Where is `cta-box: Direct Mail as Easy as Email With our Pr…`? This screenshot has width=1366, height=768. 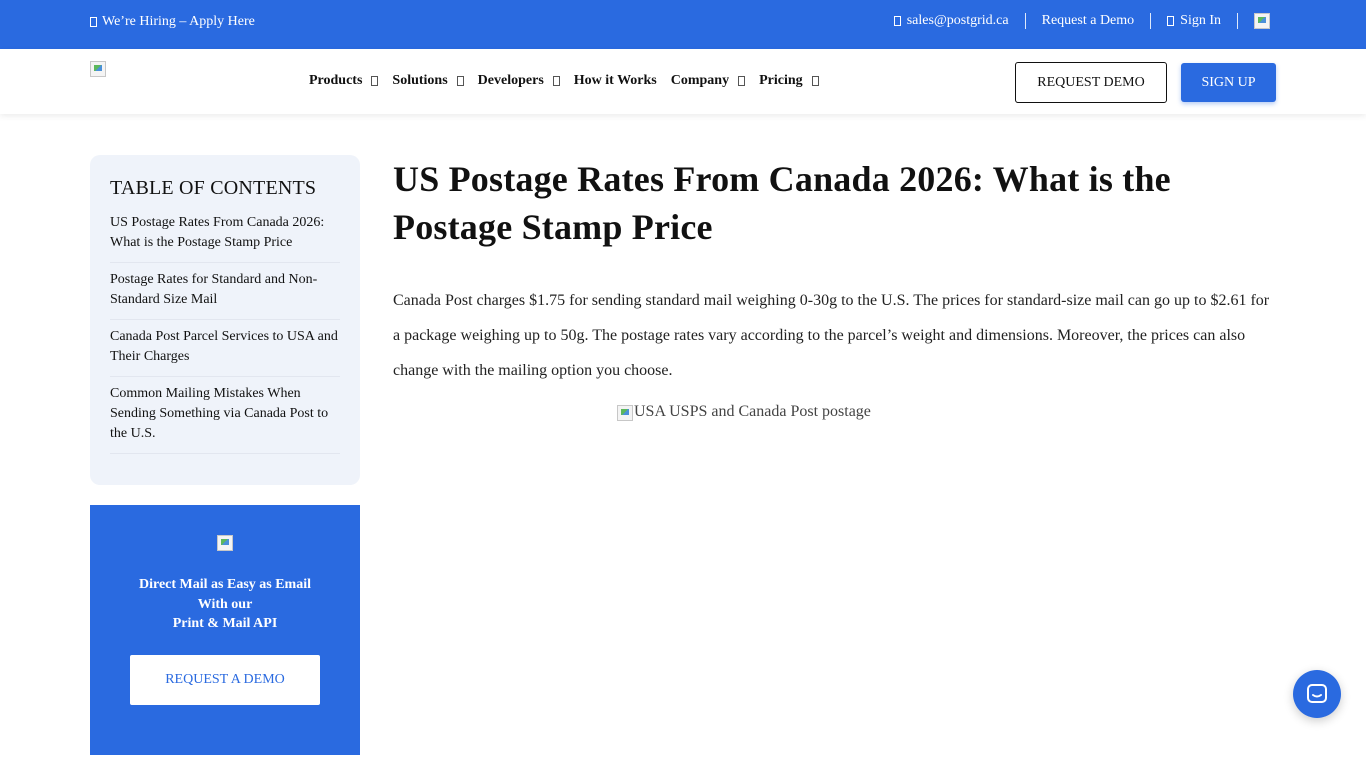
cta-box: Direct Mail as Easy as Email With our Pr… is located at coordinates (225, 630).